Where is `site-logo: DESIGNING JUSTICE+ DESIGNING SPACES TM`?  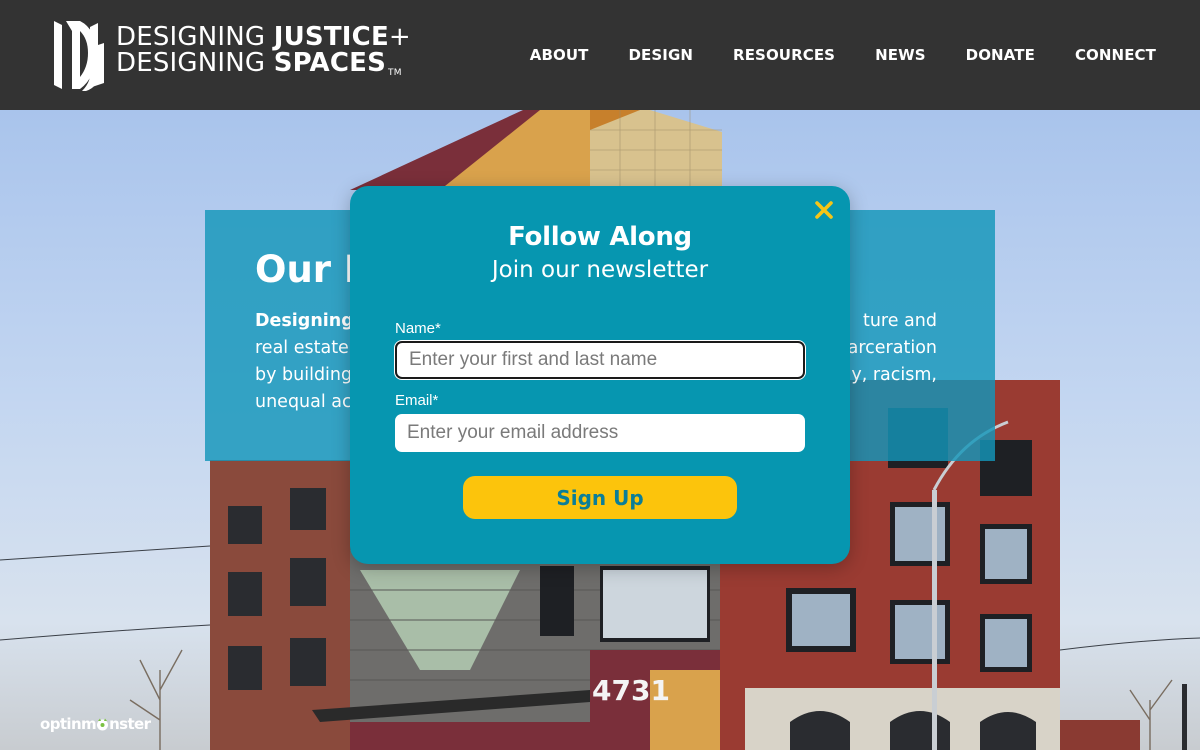
site-logo: DESIGNING JUSTICE+ DESIGNING SPACES TM is located at coordinates (232, 55).